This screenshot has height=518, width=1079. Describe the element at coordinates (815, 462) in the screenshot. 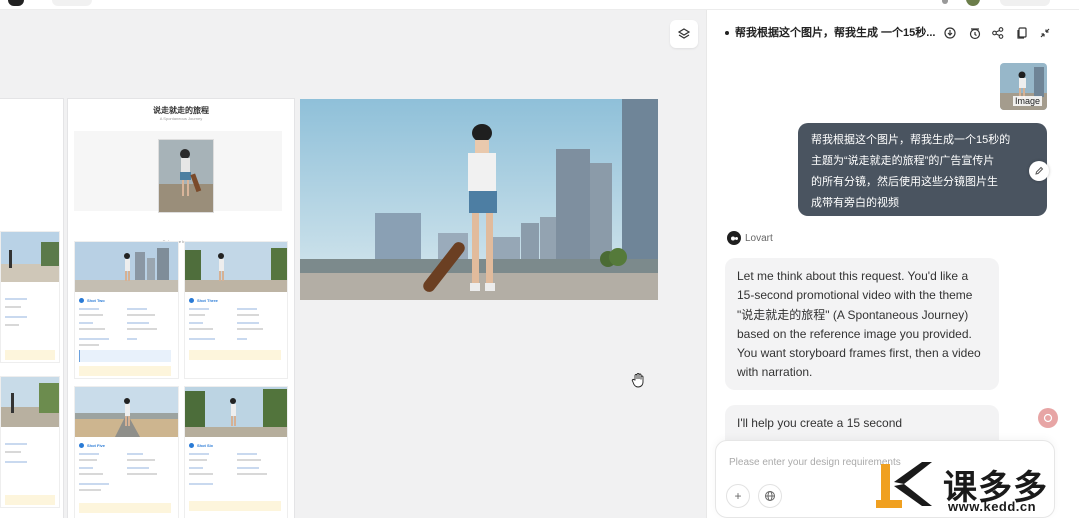

I see `composer-placeholder: Please enter your design requirements` at that location.